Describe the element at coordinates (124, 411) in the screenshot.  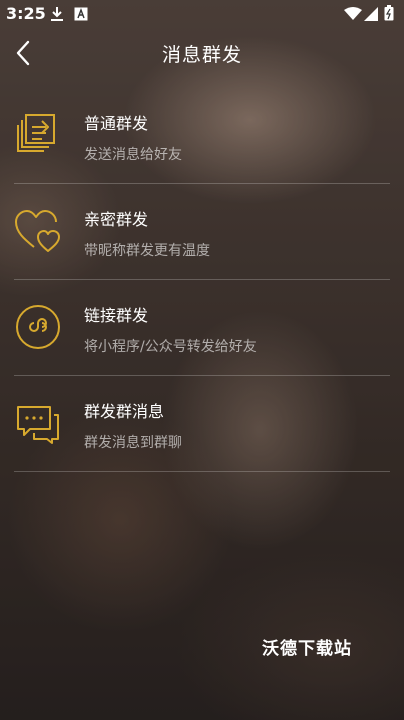
I see `item-title: 群发群消息` at that location.